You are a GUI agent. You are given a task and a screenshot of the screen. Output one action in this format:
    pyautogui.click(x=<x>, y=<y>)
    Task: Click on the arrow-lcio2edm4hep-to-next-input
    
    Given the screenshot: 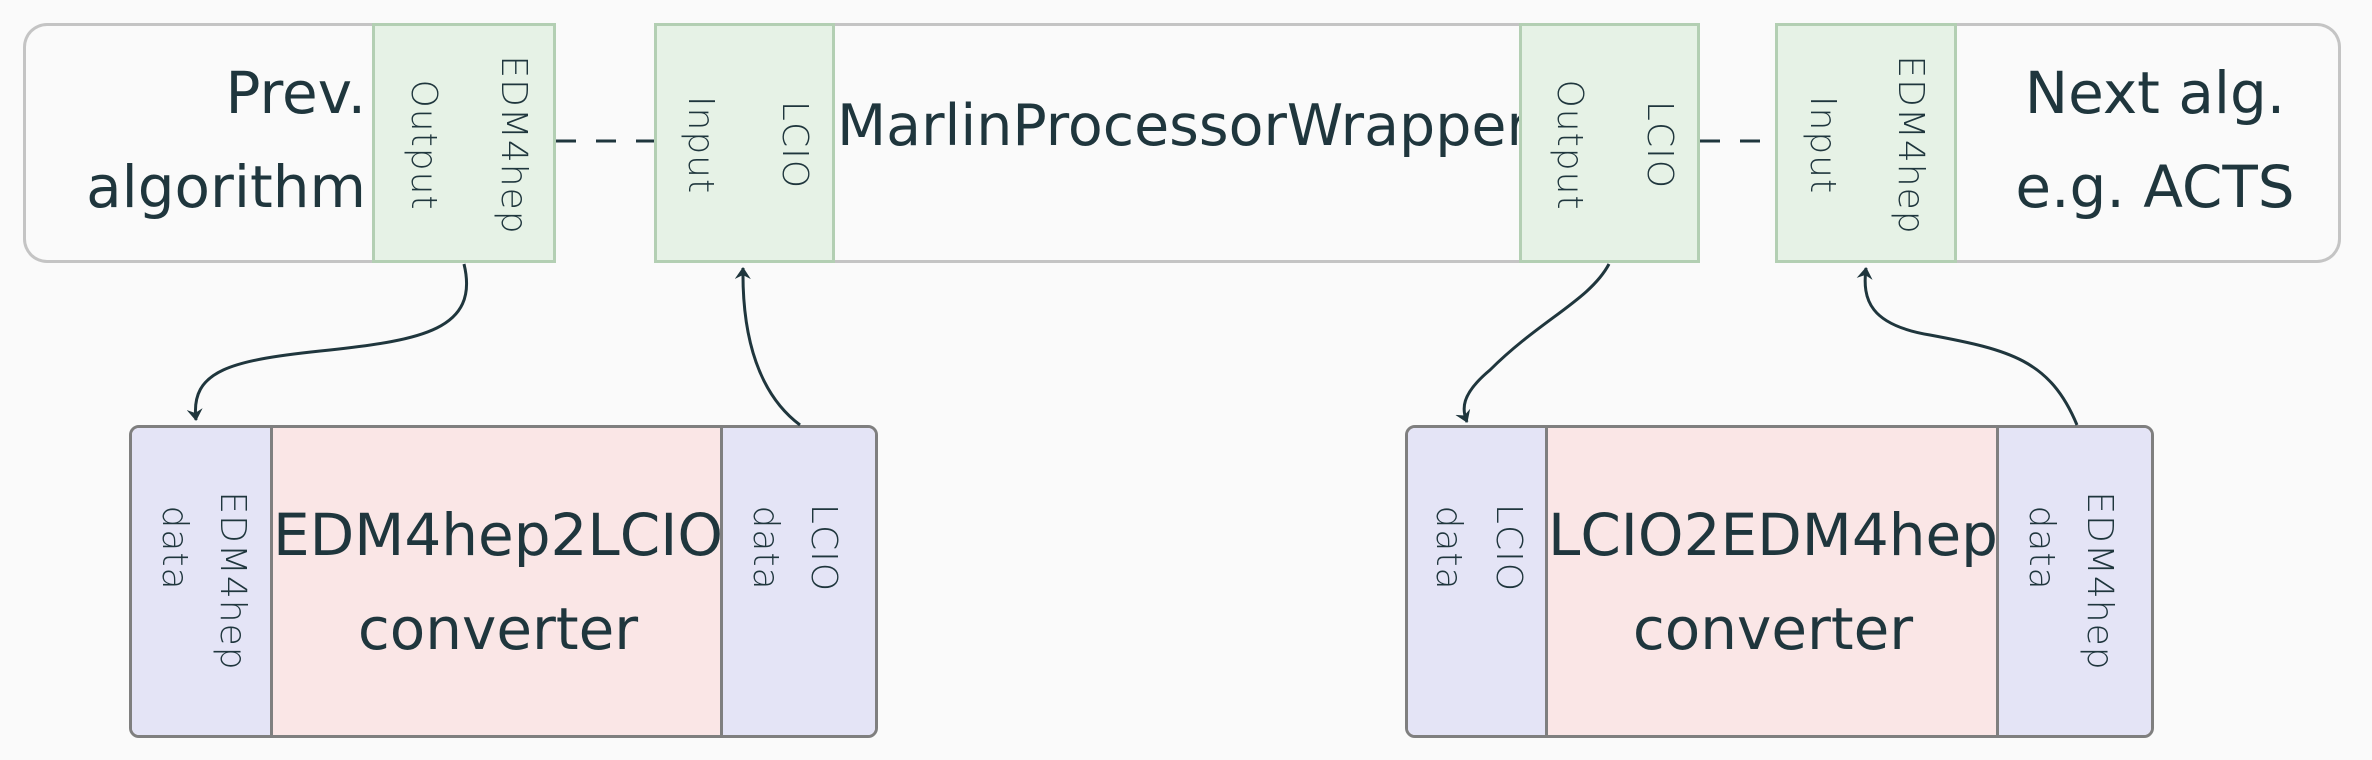 What is the action you would take?
    pyautogui.click(x=1967, y=346)
    